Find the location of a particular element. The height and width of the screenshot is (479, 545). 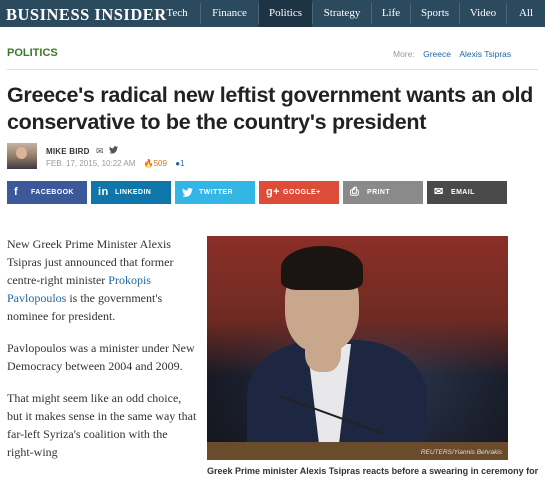

share-facebook-button: f FACEBOOK is located at coordinates (47, 192).